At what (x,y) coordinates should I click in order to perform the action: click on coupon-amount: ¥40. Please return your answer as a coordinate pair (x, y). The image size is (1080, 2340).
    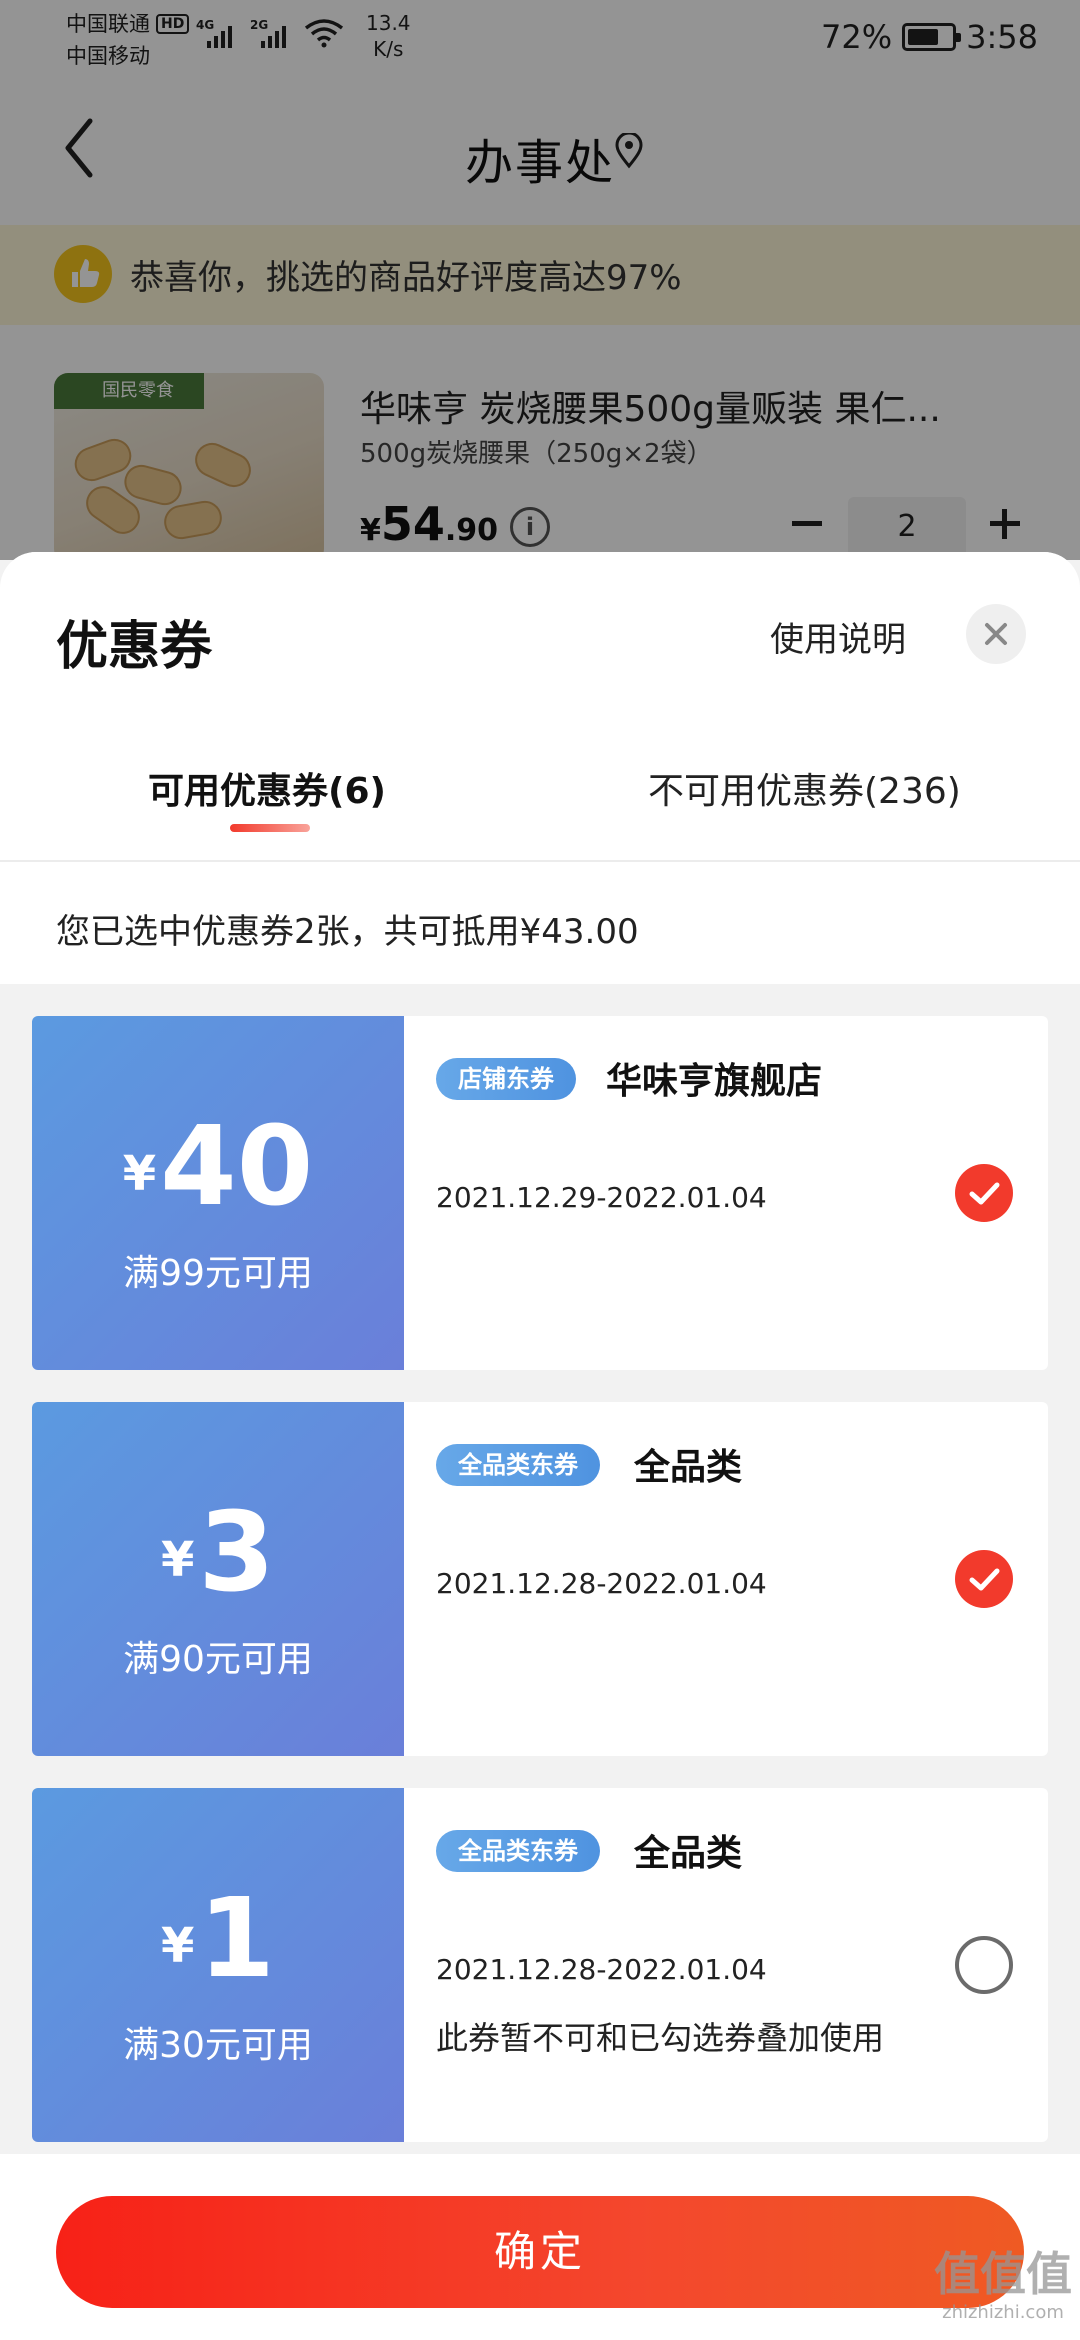
    Looking at the image, I should click on (218, 1166).